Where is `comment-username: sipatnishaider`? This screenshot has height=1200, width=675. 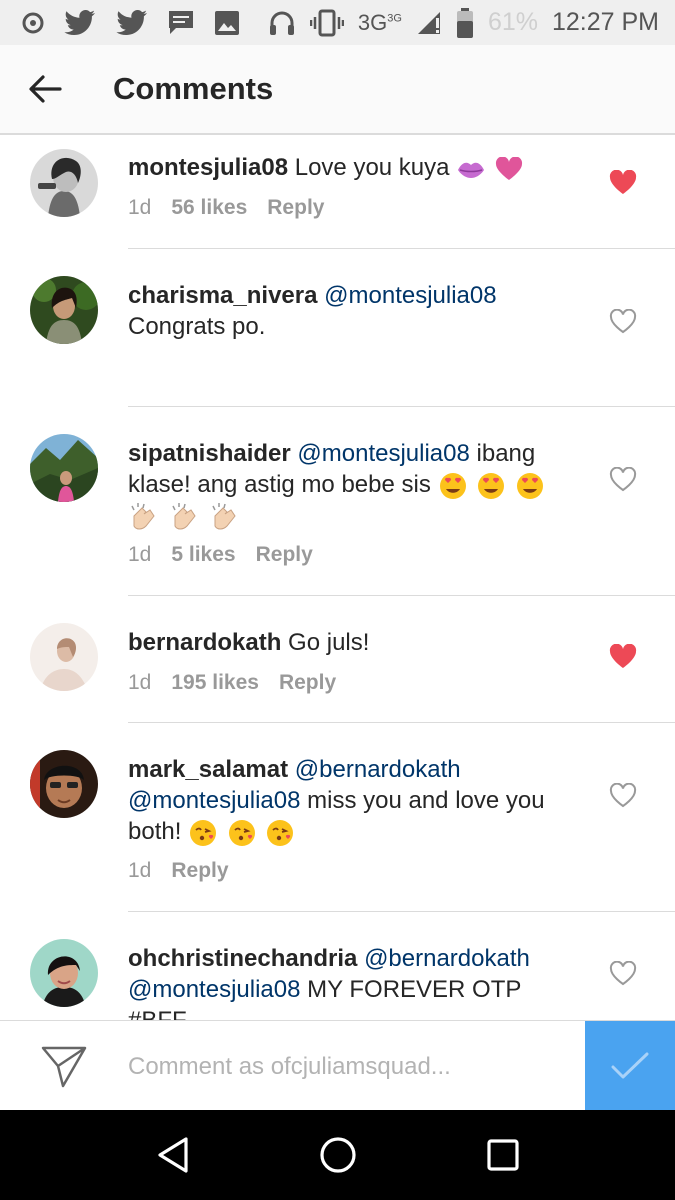 comment-username: sipatnishaider is located at coordinates (209, 453).